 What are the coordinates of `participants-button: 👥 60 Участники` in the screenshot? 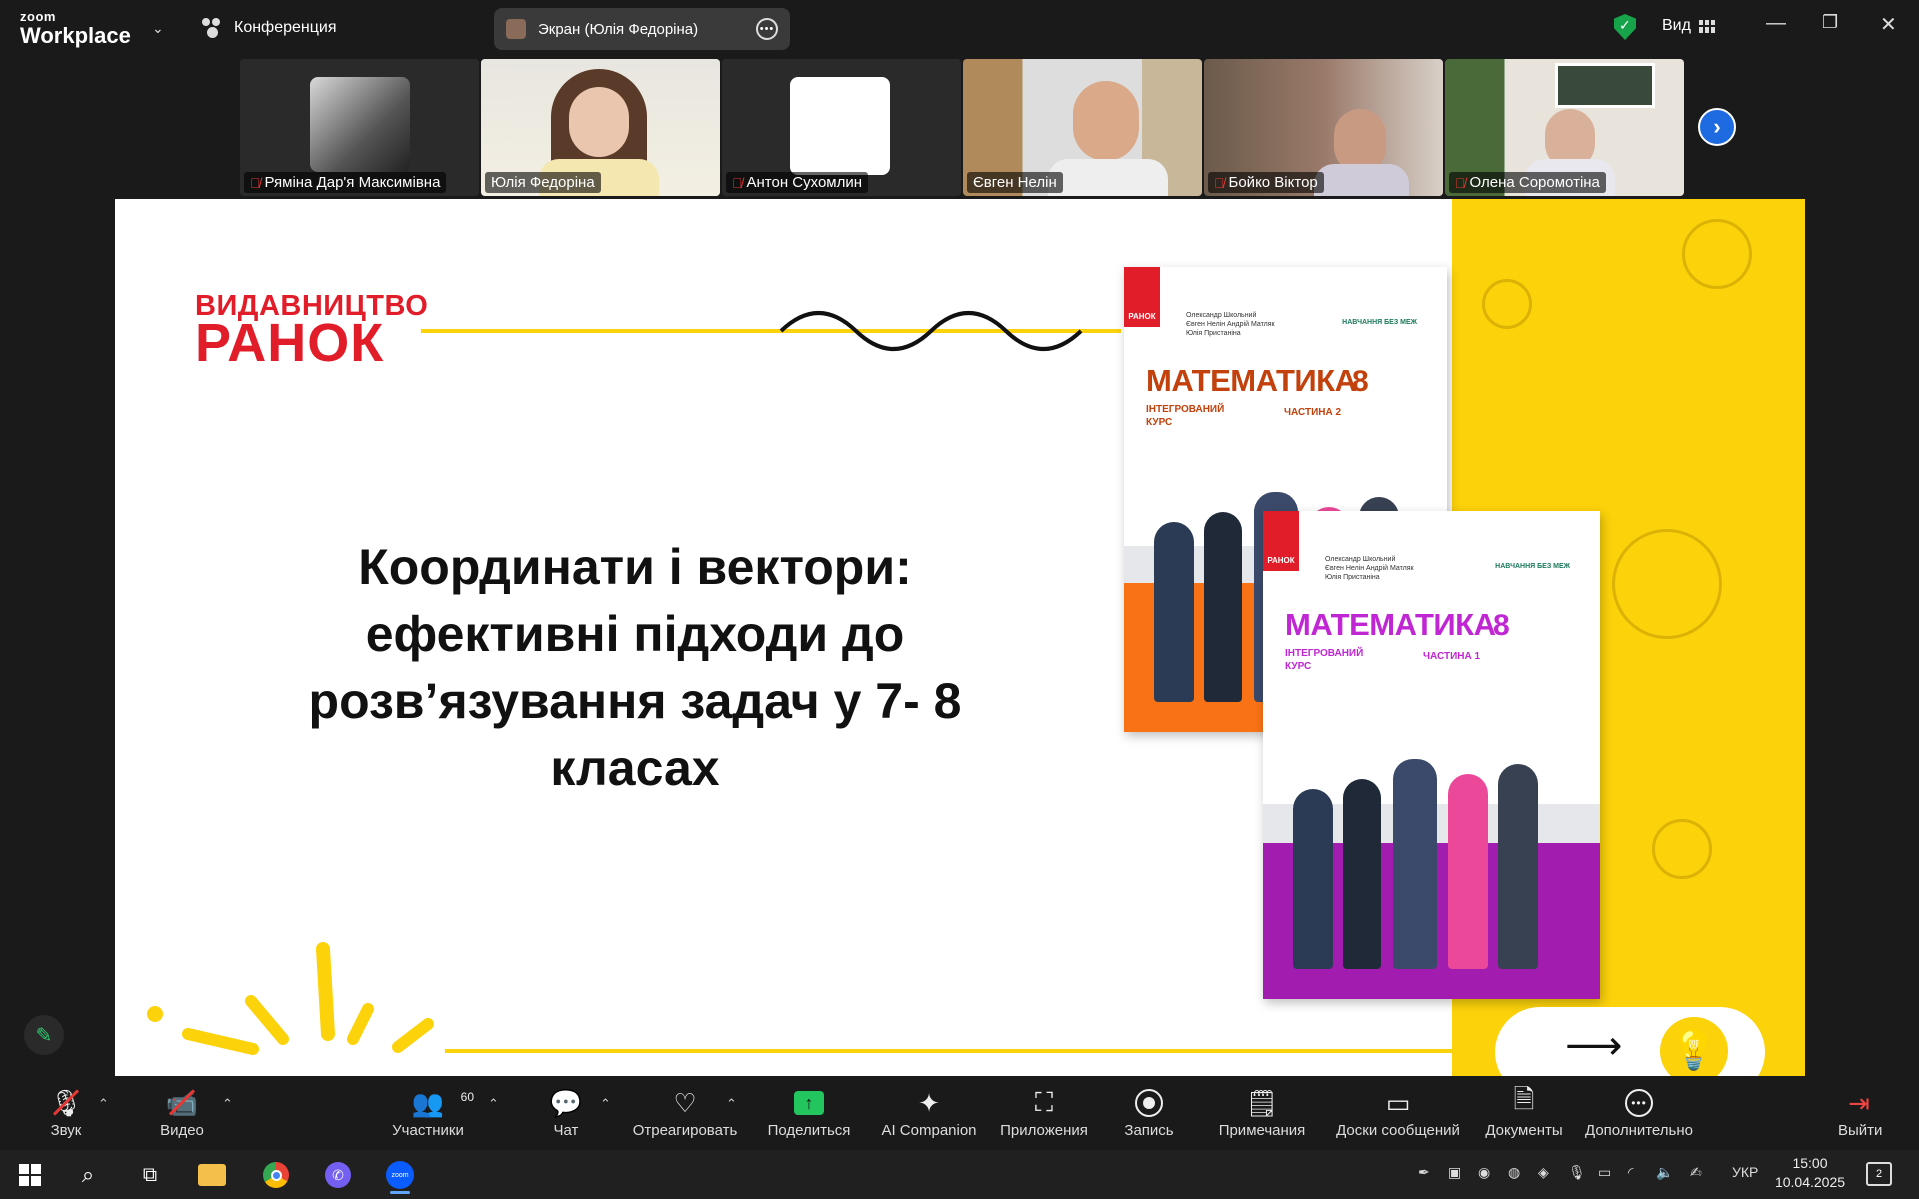 It's located at (432, 1113).